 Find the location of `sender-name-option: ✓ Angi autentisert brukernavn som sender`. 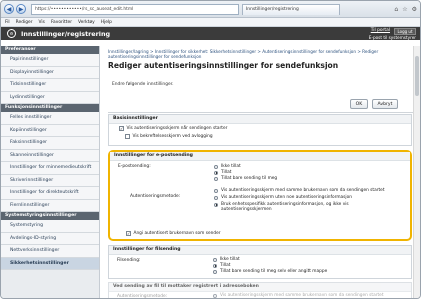

sender-name-option: ✓ Angi autentisert brukernavn som sender is located at coordinates (173, 233).